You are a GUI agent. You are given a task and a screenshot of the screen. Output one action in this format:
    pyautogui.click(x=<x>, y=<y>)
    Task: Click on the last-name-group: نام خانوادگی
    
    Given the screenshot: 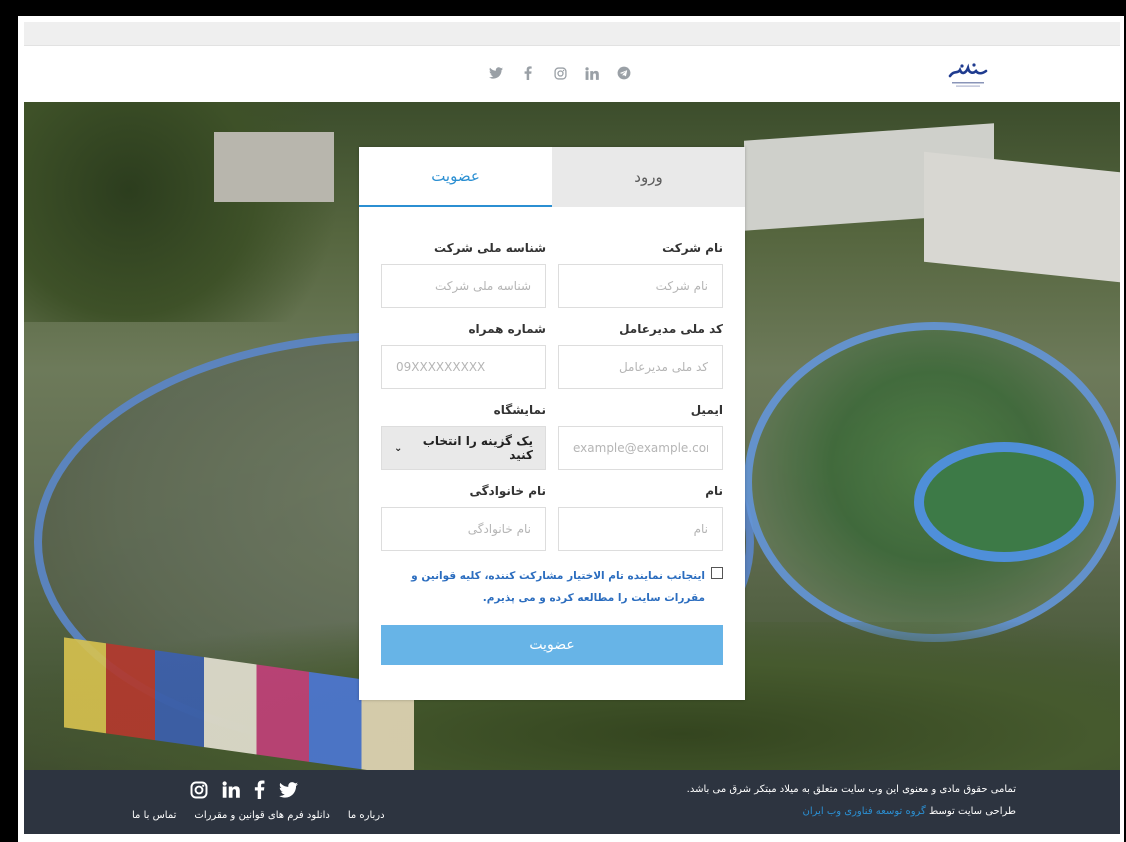 What is the action you would take?
    pyautogui.click(x=463, y=517)
    